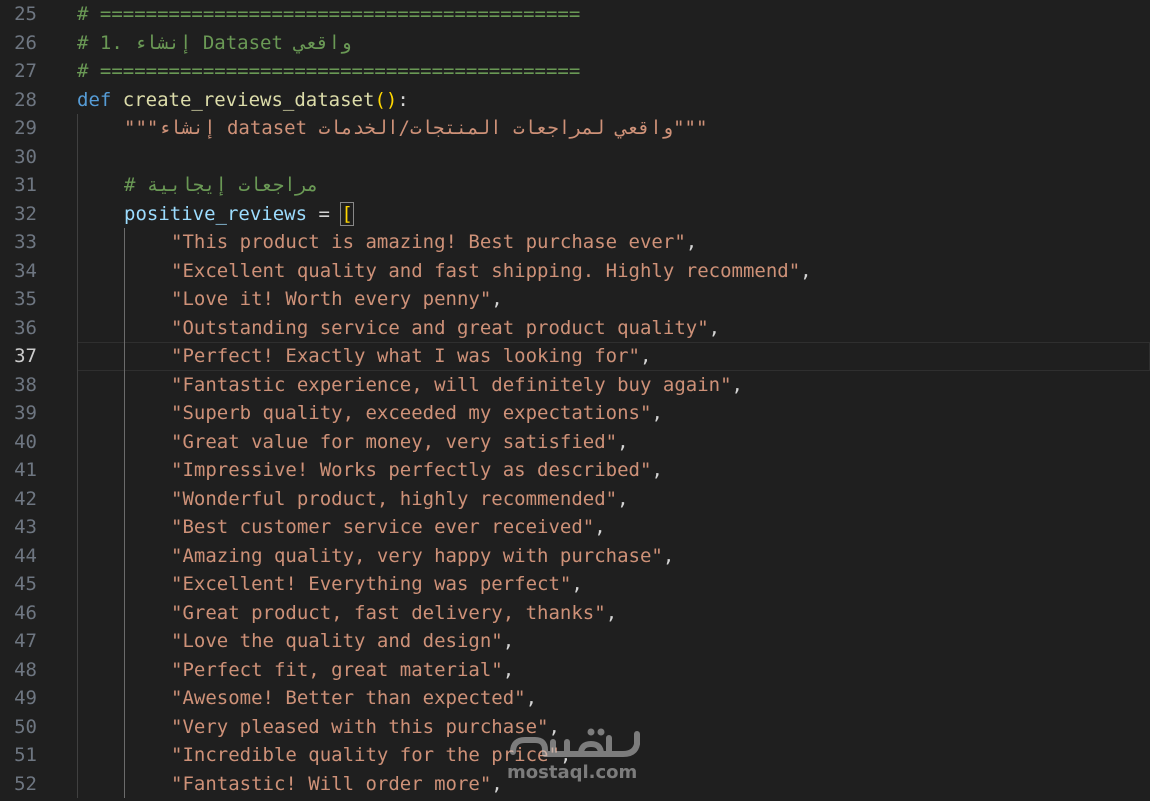 The image size is (1150, 801). I want to click on code-line: 43 "Best customer service ever received",, so click(575, 527).